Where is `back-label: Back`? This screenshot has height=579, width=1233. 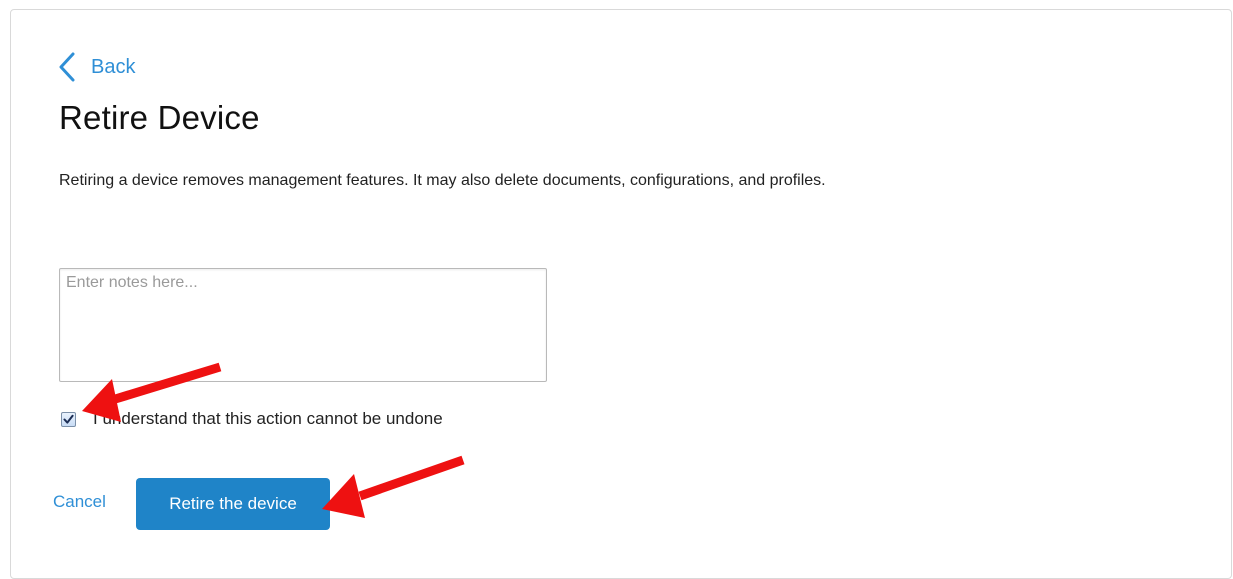 back-label: Back is located at coordinates (113, 66).